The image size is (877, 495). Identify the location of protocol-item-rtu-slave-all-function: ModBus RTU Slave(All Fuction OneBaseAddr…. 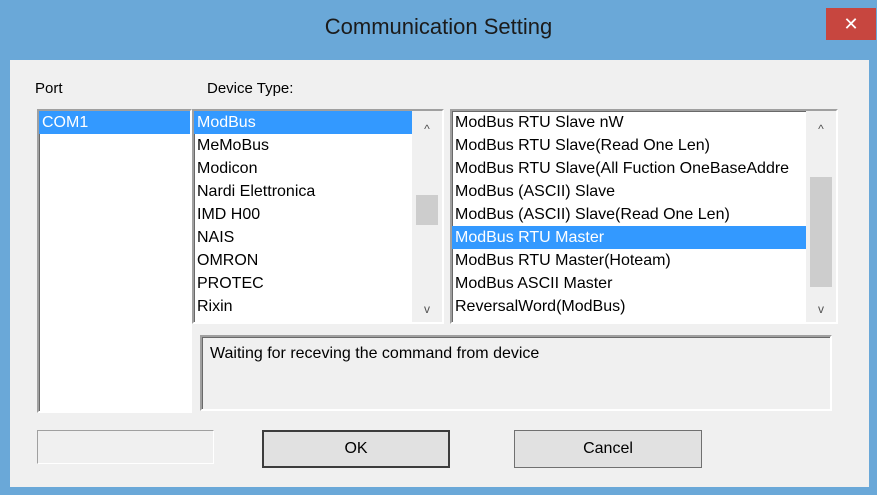
(629, 168).